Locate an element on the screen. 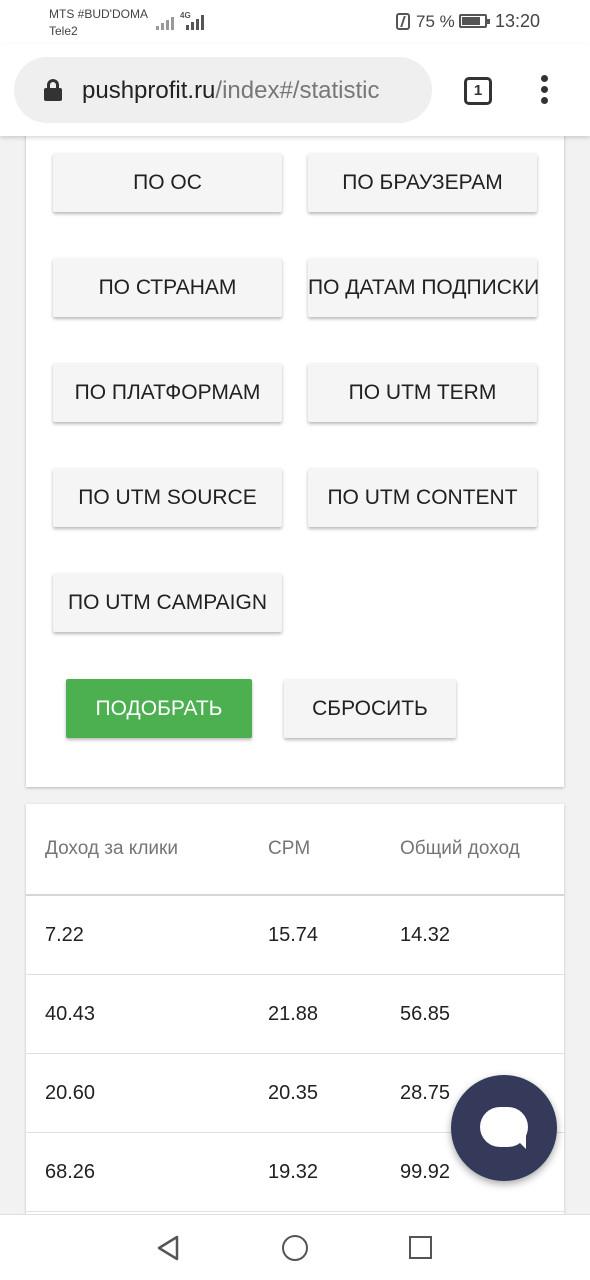  cell-cpm: 21.88 is located at coordinates (293, 1014).